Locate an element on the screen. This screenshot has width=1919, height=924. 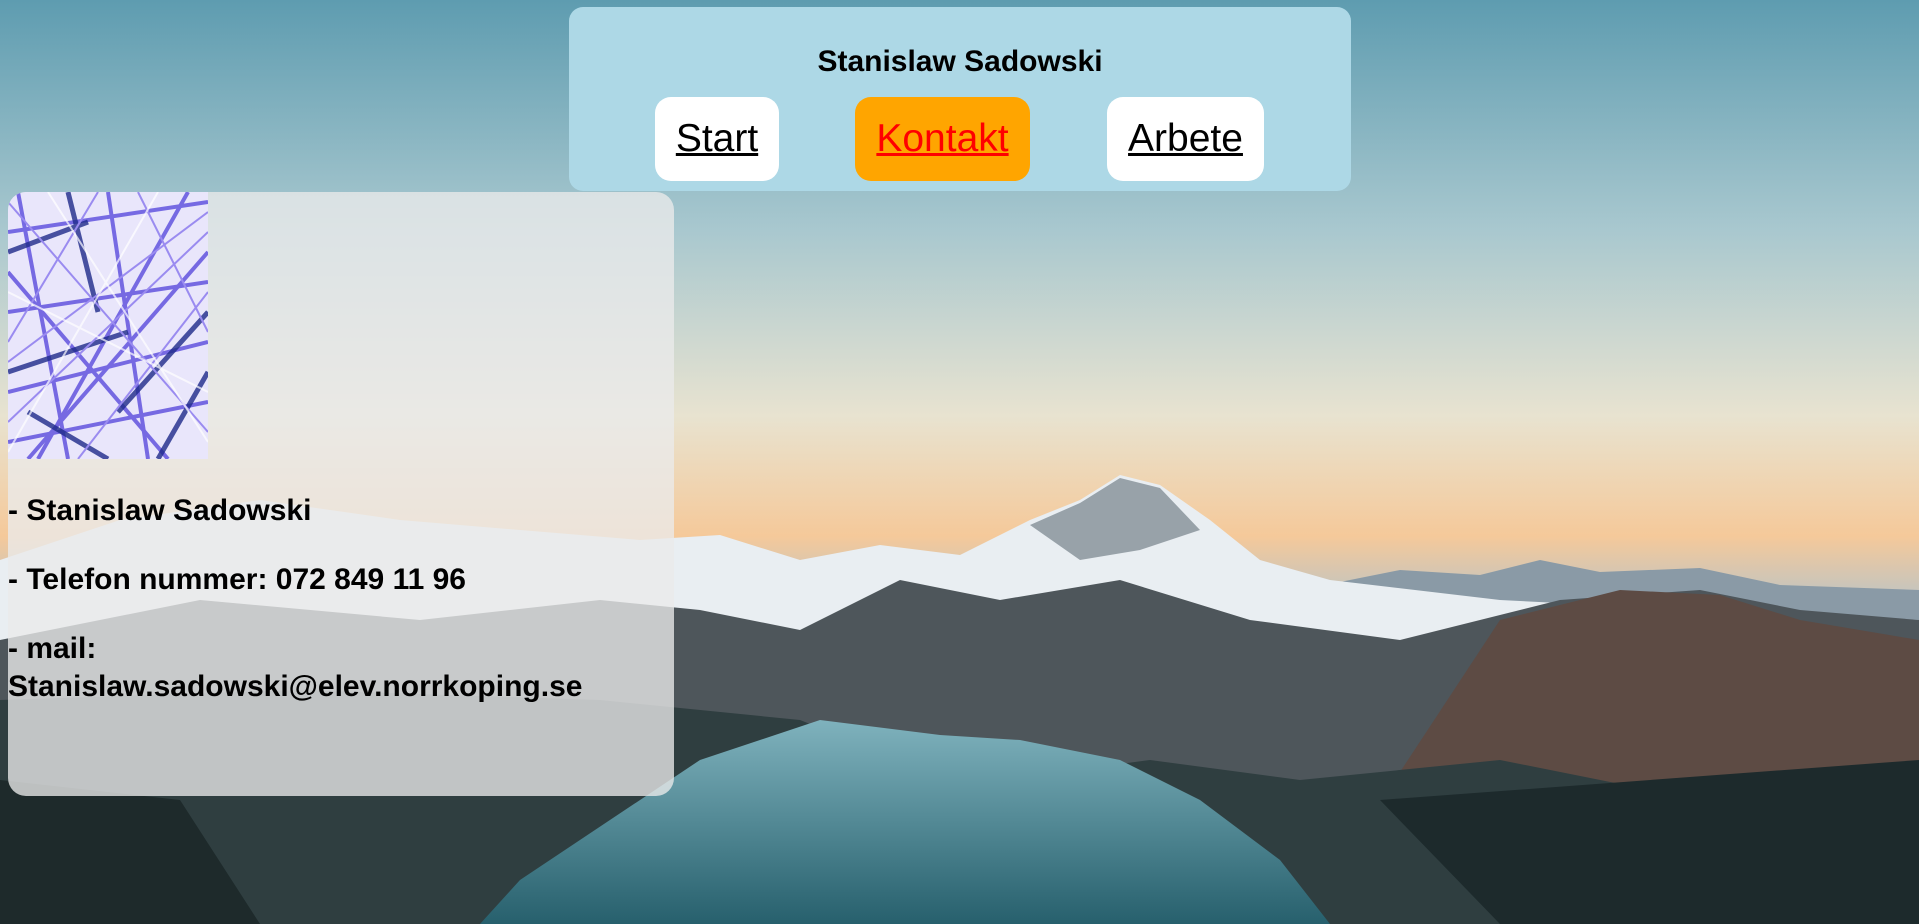
contact-name: - Stanislaw Sadowski is located at coordinates (160, 510).